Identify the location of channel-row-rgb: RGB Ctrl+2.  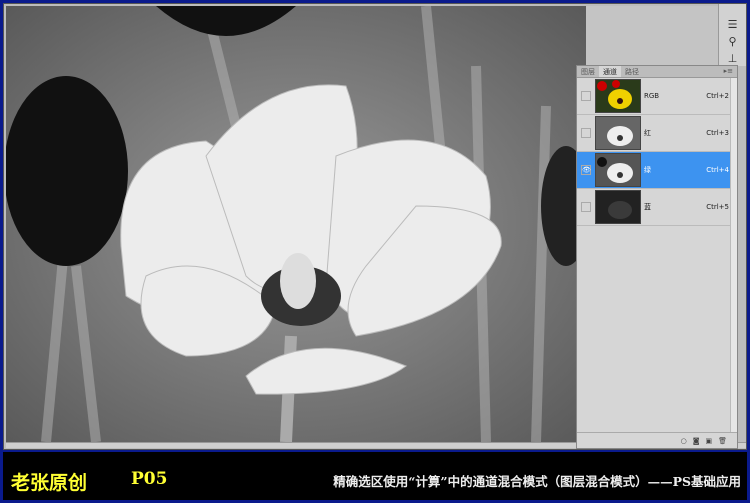
(657, 96).